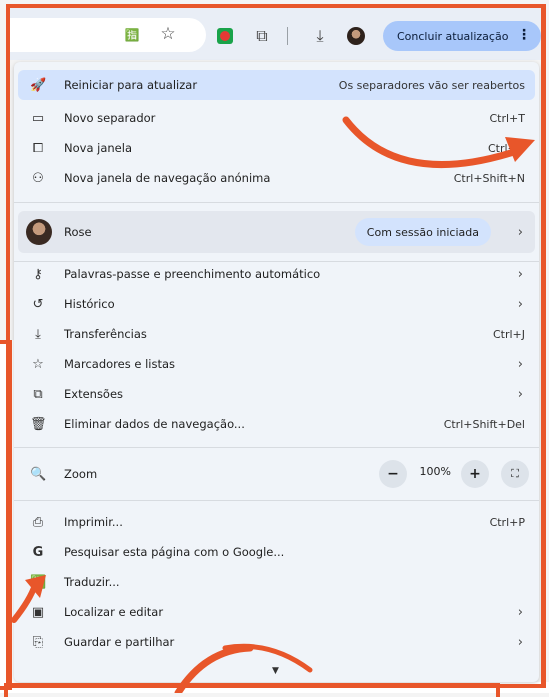 Image resolution: width=549 pixels, height=697 pixels. Describe the element at coordinates (252, 690) in the screenshot. I see `annotation-frame-bottom` at that location.